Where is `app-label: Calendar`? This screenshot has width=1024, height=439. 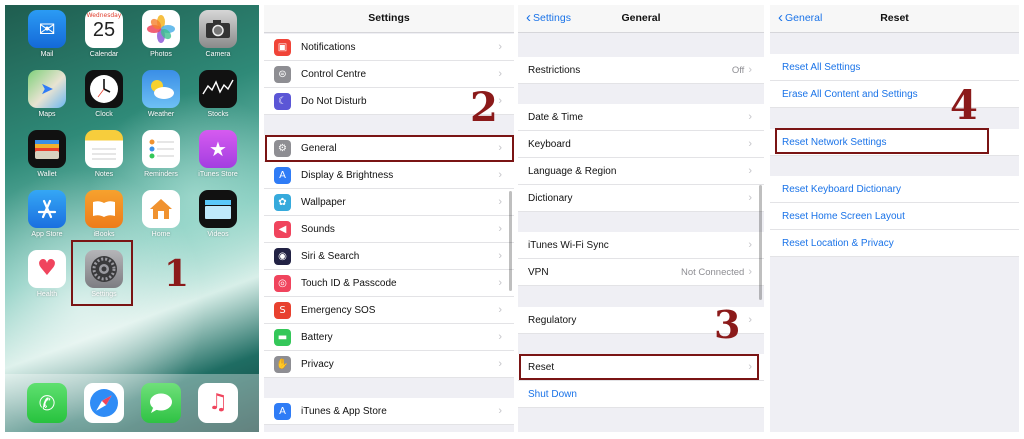
app-label: Calendar is located at coordinates (104, 54).